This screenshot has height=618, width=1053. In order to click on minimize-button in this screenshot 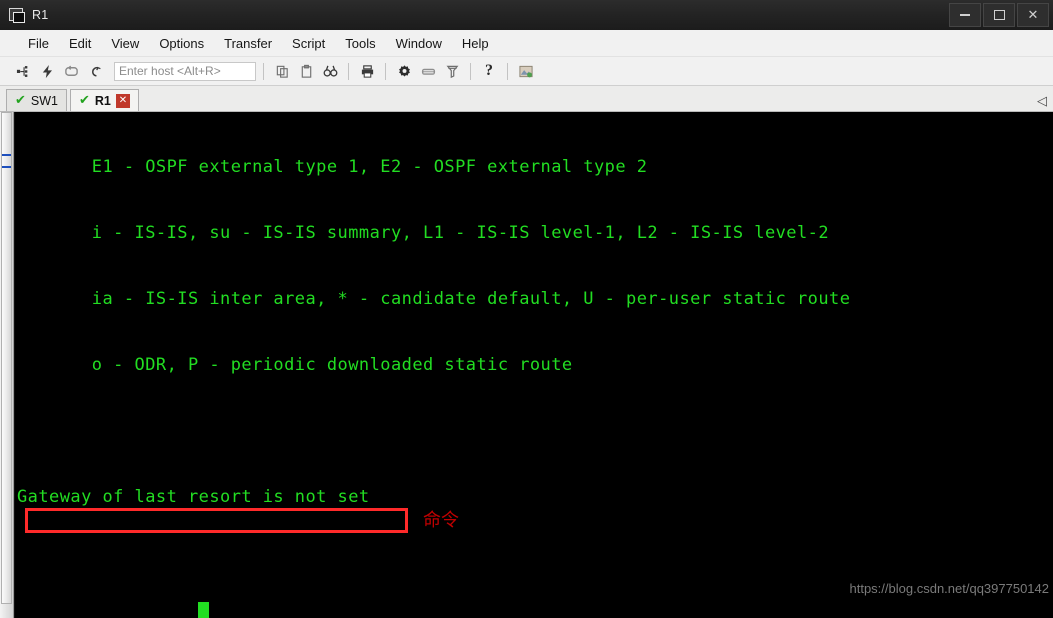, I will do `click(965, 15)`.